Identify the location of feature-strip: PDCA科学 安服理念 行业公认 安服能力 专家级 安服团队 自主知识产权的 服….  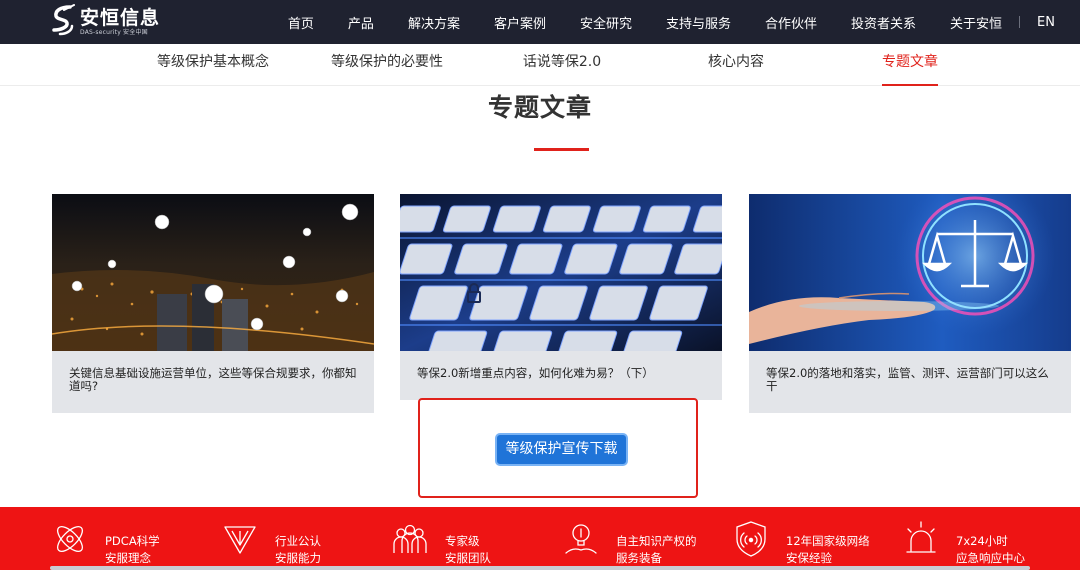
(540, 538).